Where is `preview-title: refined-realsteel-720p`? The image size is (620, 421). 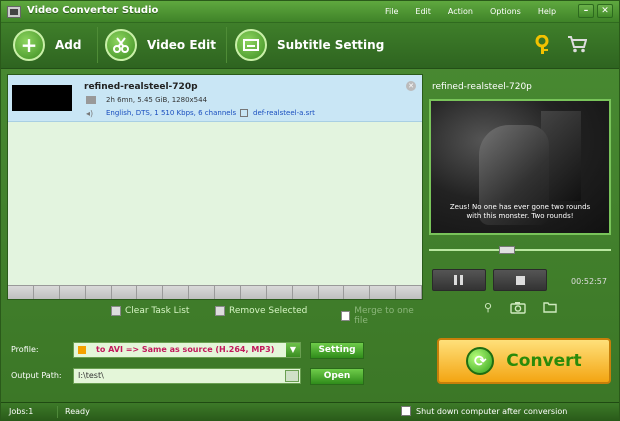 preview-title: refined-realsteel-720p is located at coordinates (482, 87).